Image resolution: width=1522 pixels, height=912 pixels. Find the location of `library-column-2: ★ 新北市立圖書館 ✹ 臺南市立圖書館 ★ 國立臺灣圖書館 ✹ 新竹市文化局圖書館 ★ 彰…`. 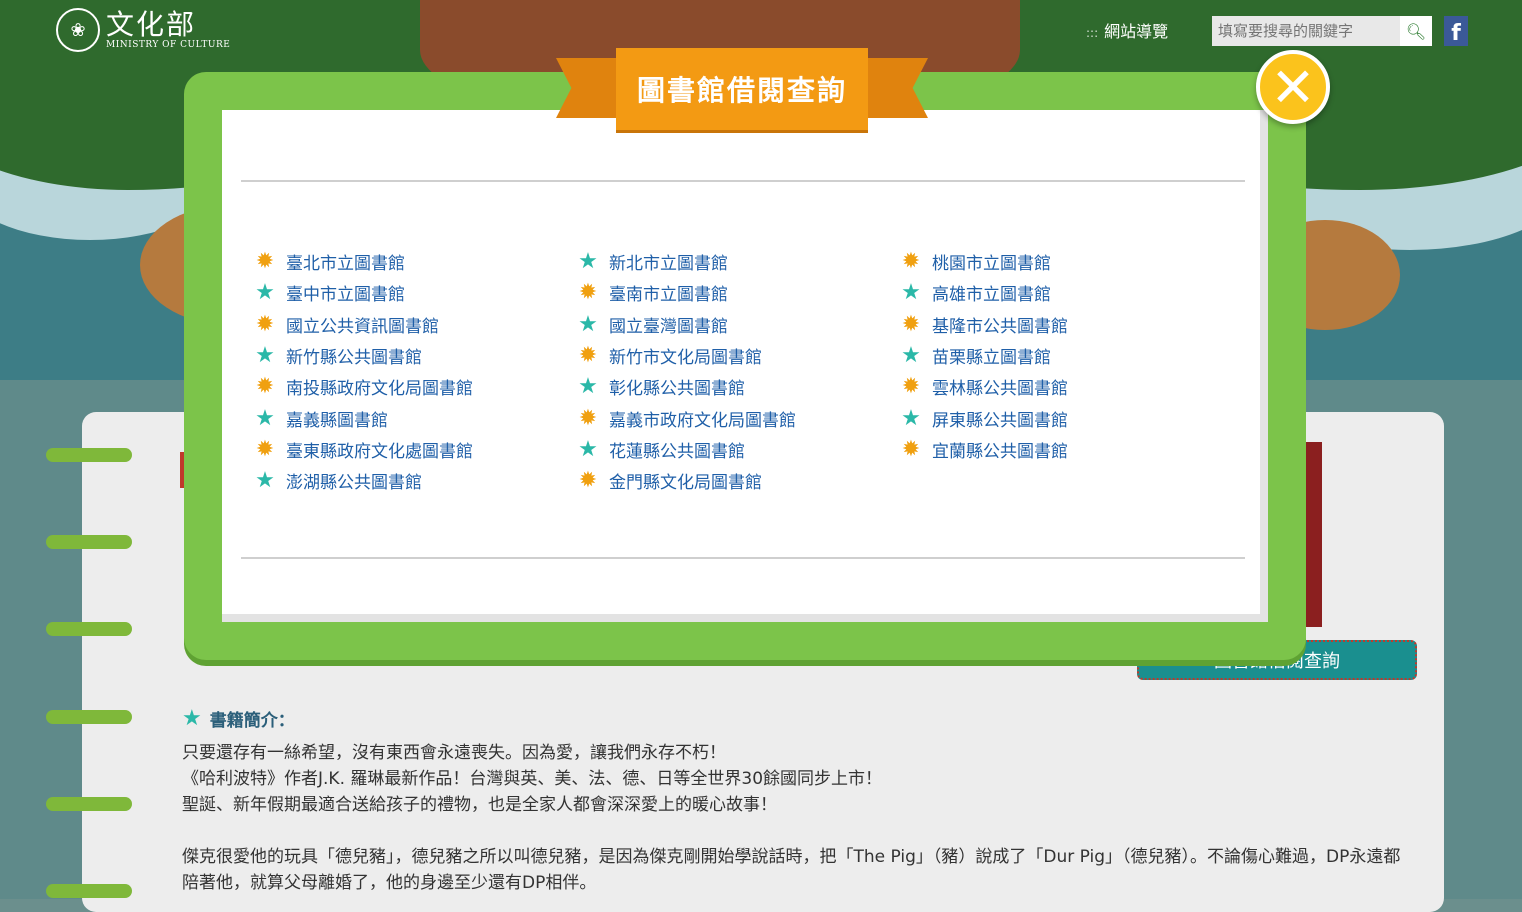

library-column-2: ★ 新北市立圖書館 ✹ 臺南市立圖書館 ★ 國立臺灣圖書館 ✹ 新竹市文化局圖書館 ★ 彰… is located at coordinates (685, 371).